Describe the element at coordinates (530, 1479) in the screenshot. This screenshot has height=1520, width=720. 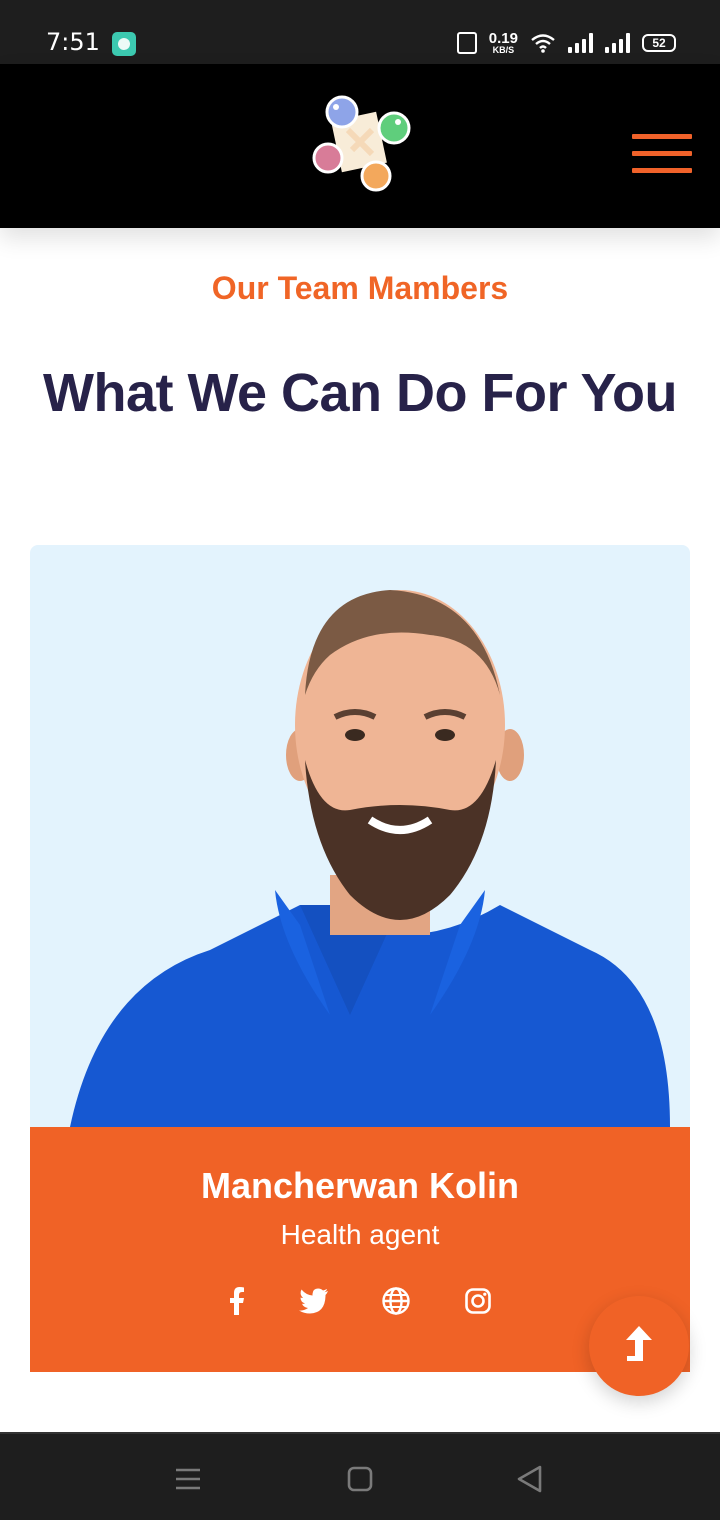
I see `back-icon` at that location.